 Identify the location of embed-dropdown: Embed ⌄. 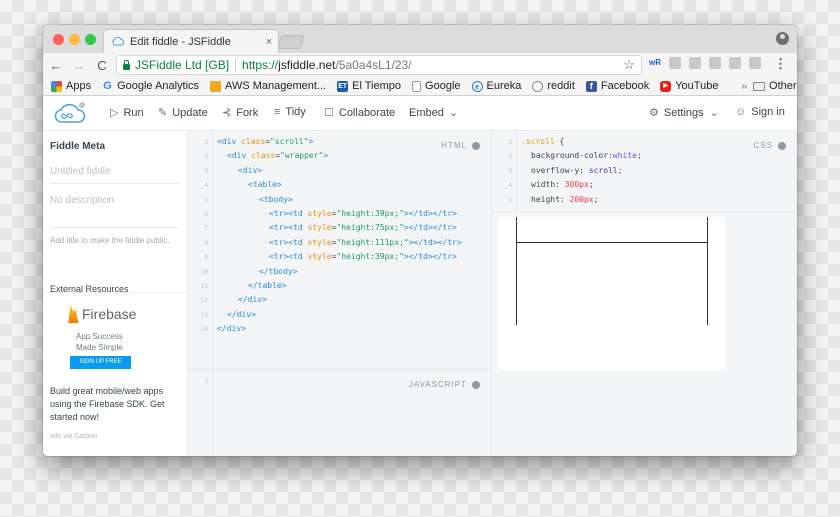
(436, 113).